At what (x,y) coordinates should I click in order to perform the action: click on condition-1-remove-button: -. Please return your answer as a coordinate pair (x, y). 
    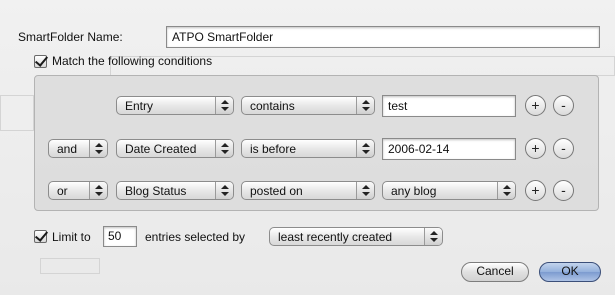
    Looking at the image, I should click on (563, 105).